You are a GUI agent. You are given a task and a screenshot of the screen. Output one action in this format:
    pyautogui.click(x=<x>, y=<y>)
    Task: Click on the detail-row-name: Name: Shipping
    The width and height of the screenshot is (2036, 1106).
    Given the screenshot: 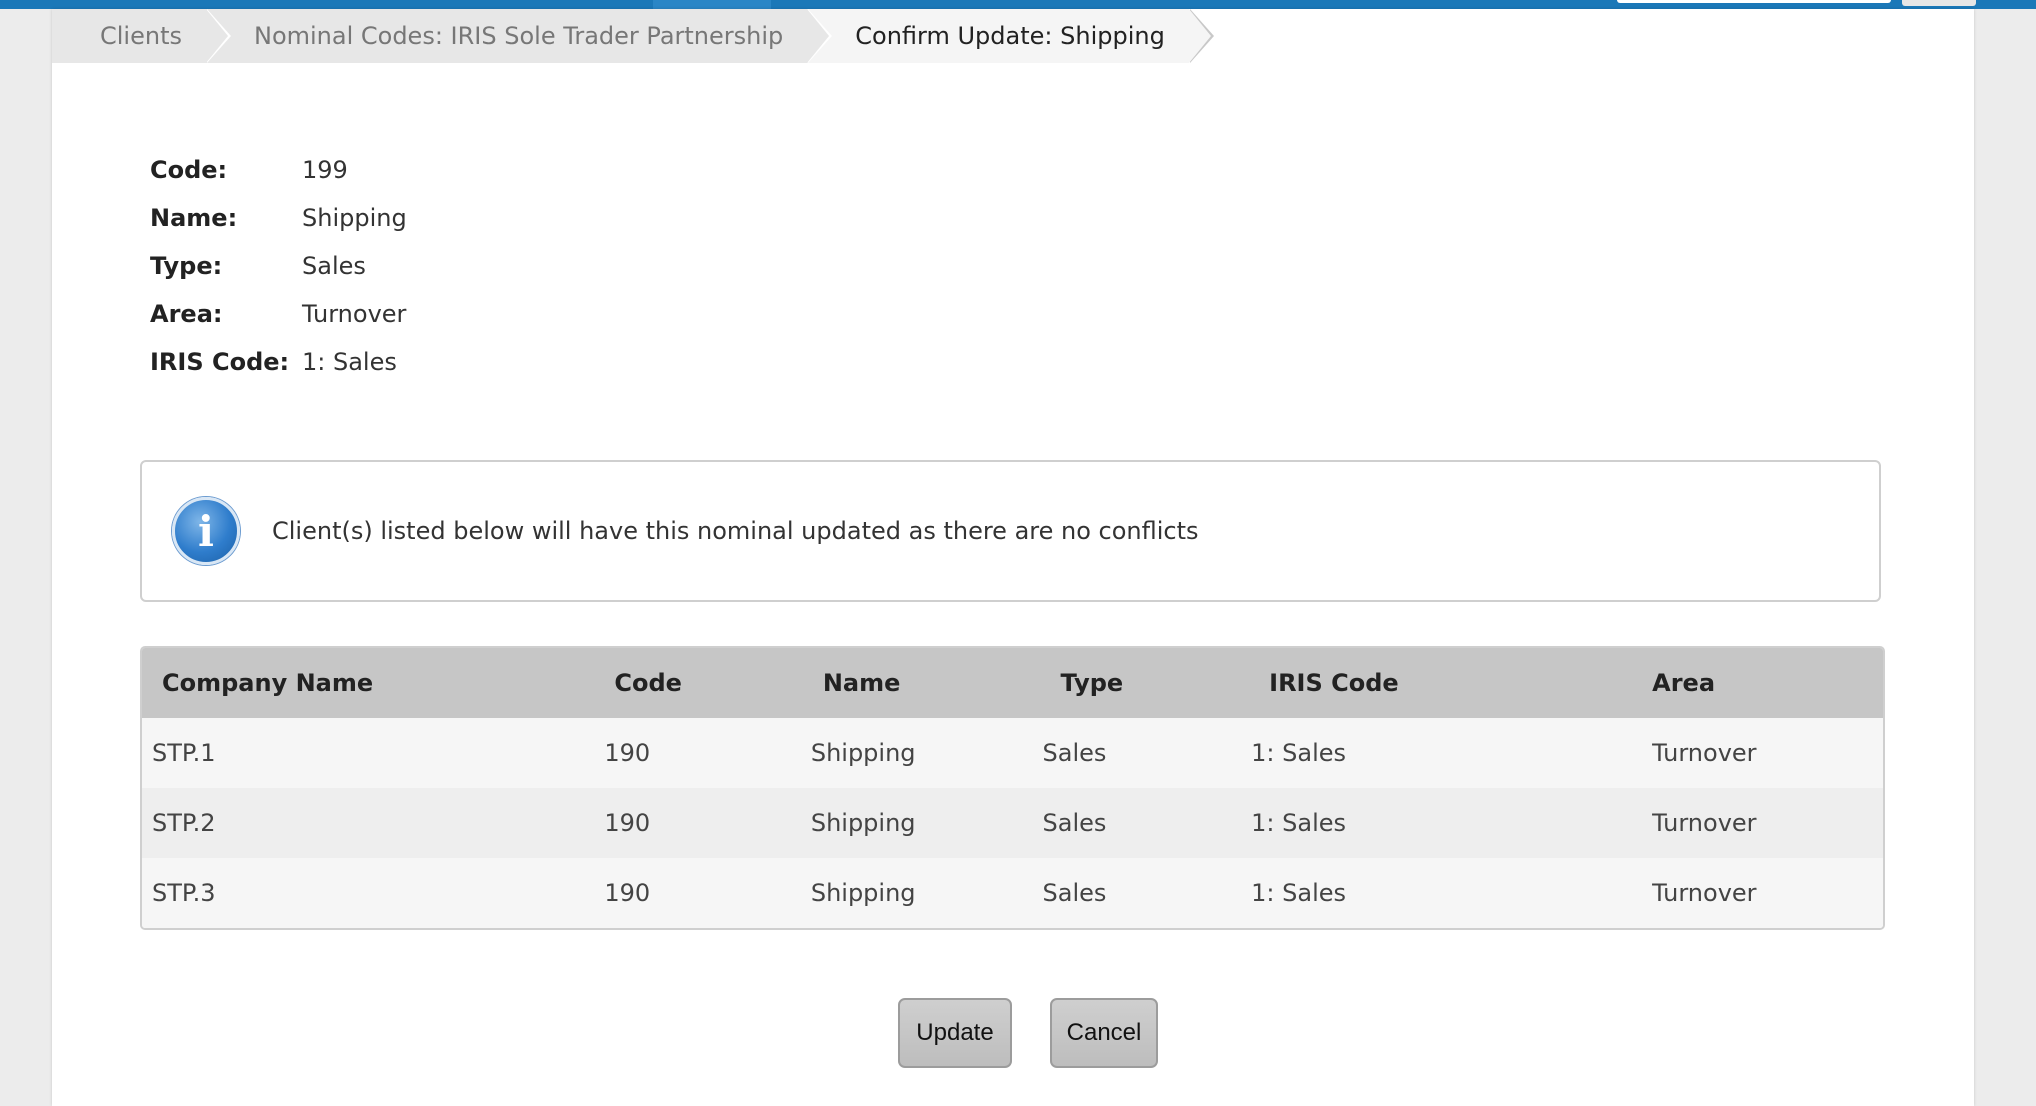 What is the action you would take?
    pyautogui.click(x=278, y=218)
    